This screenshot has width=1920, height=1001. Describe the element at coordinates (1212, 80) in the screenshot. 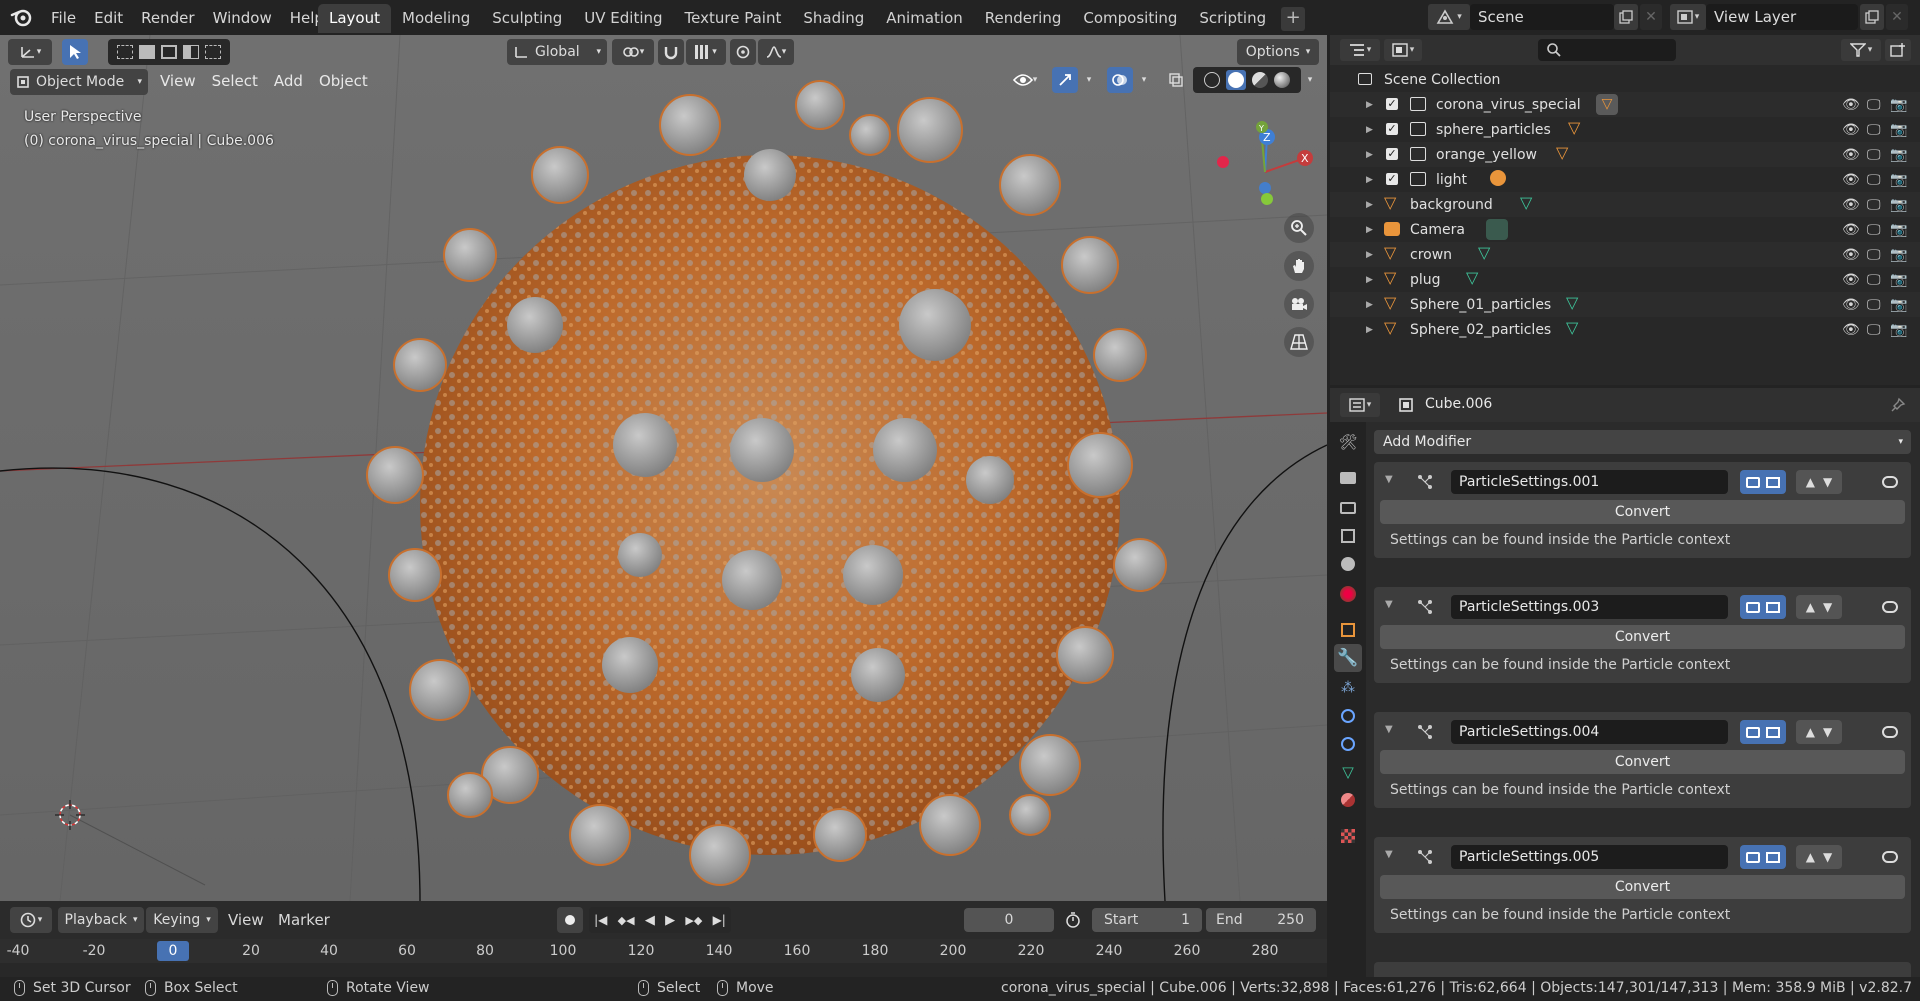

I see `wireframe-shading-icon` at that location.